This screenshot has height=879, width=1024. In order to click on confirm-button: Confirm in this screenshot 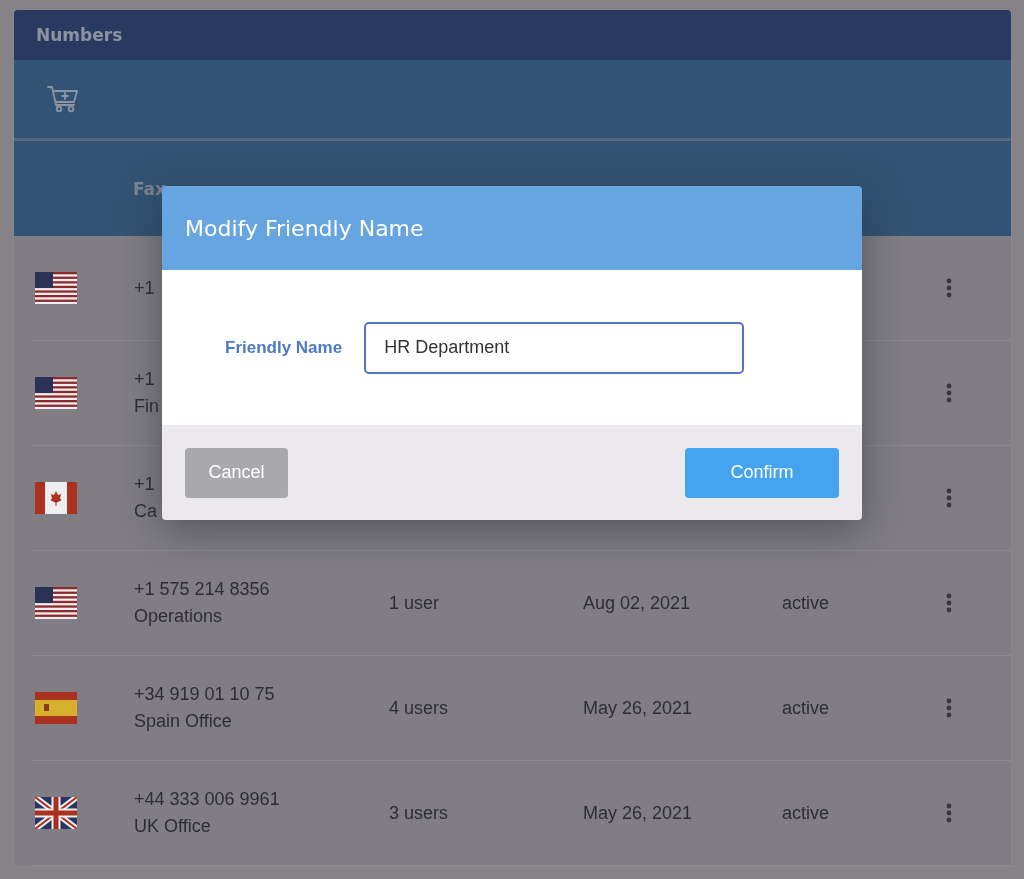, I will do `click(762, 472)`.